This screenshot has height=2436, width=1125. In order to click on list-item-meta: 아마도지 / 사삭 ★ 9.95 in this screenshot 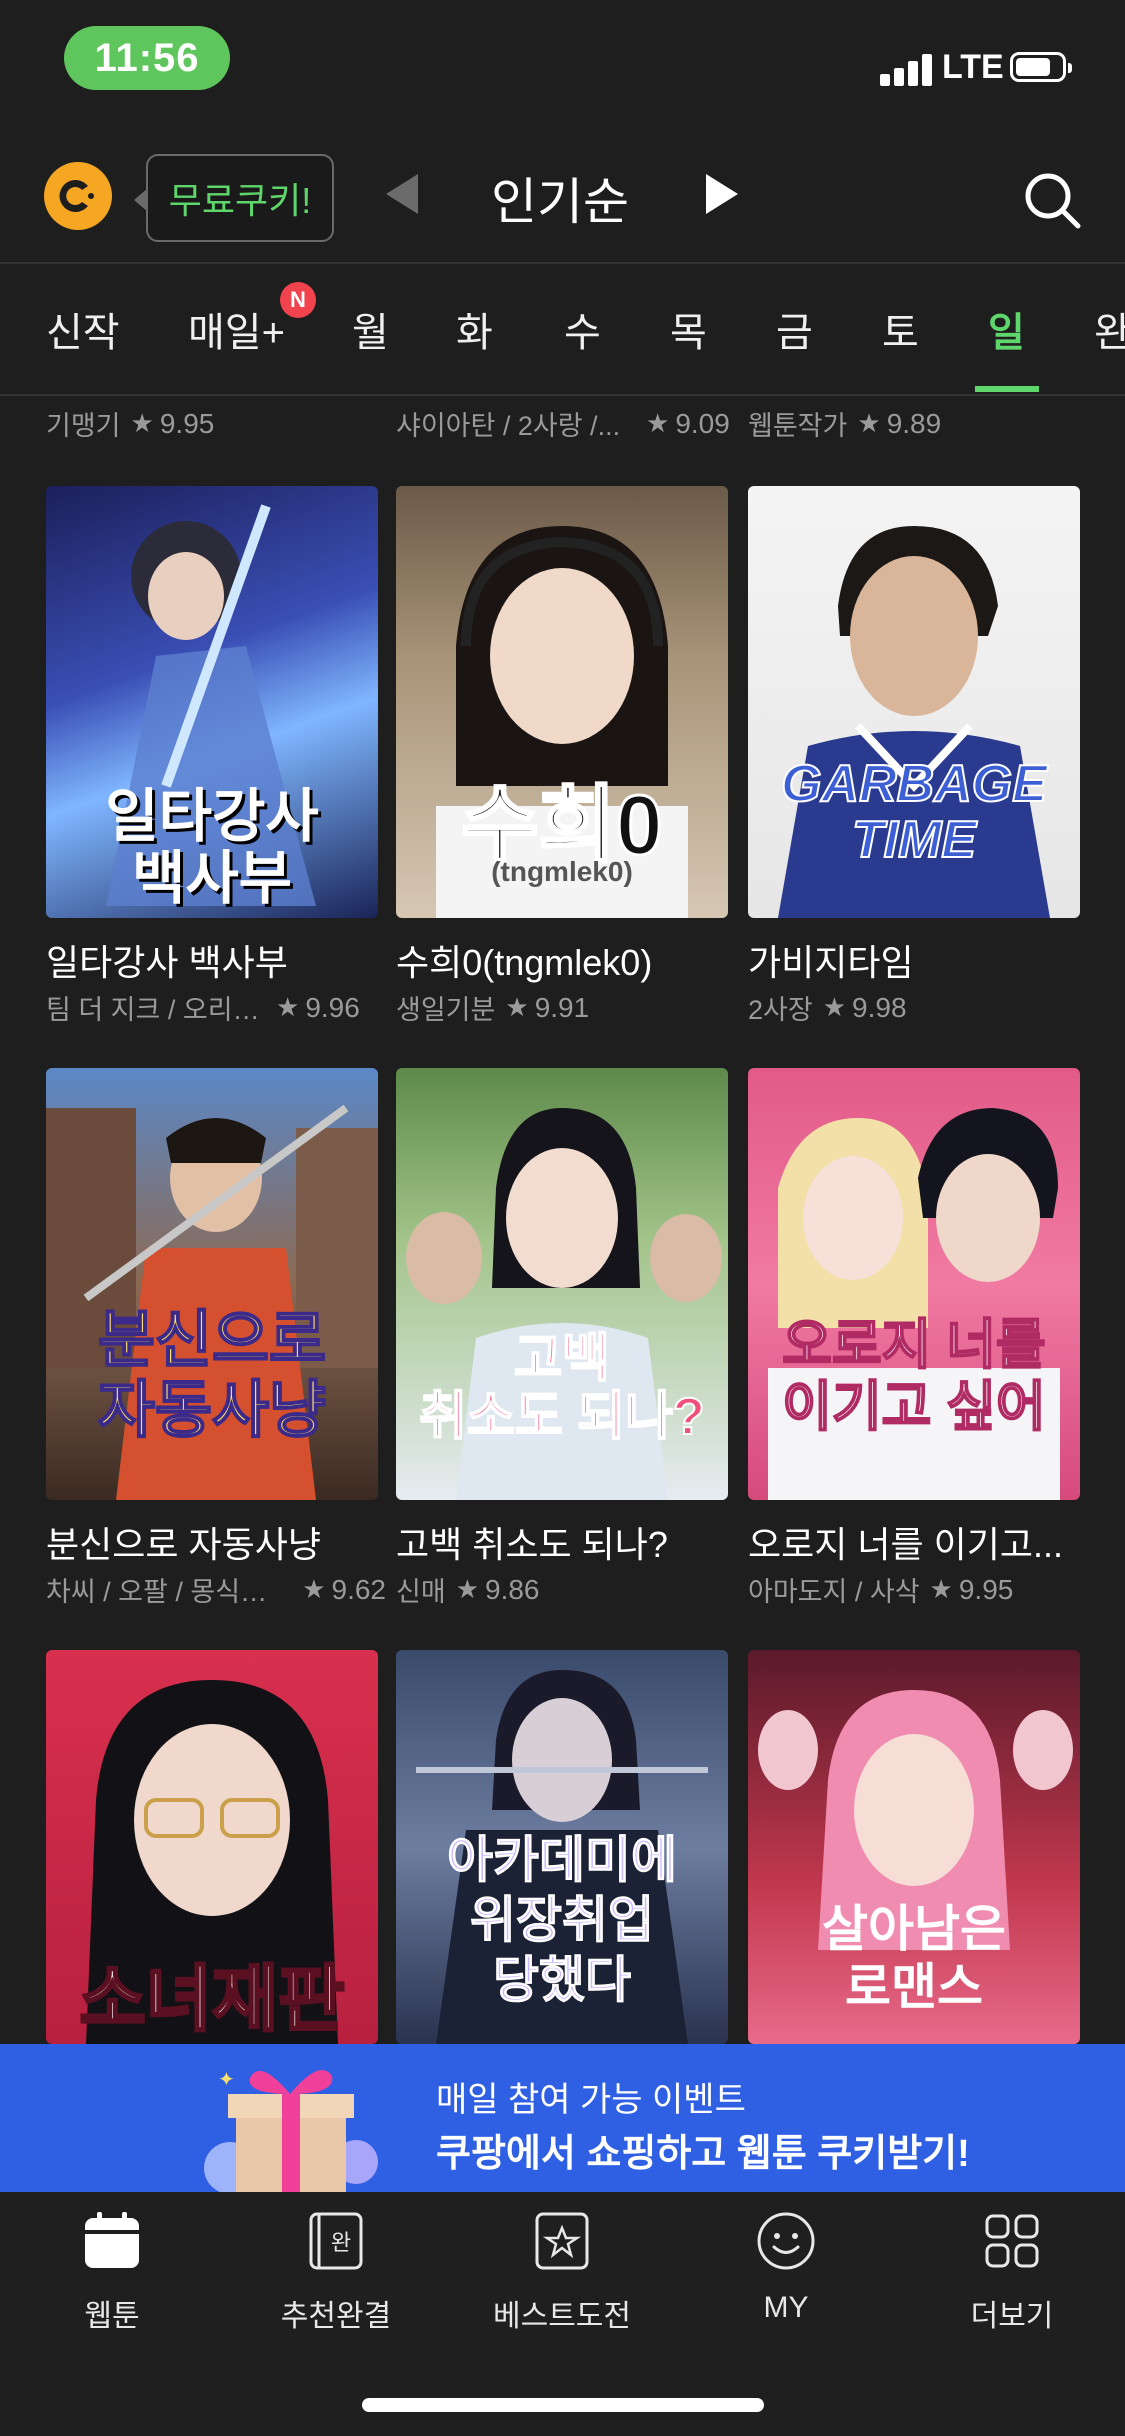, I will do `click(914, 1589)`.